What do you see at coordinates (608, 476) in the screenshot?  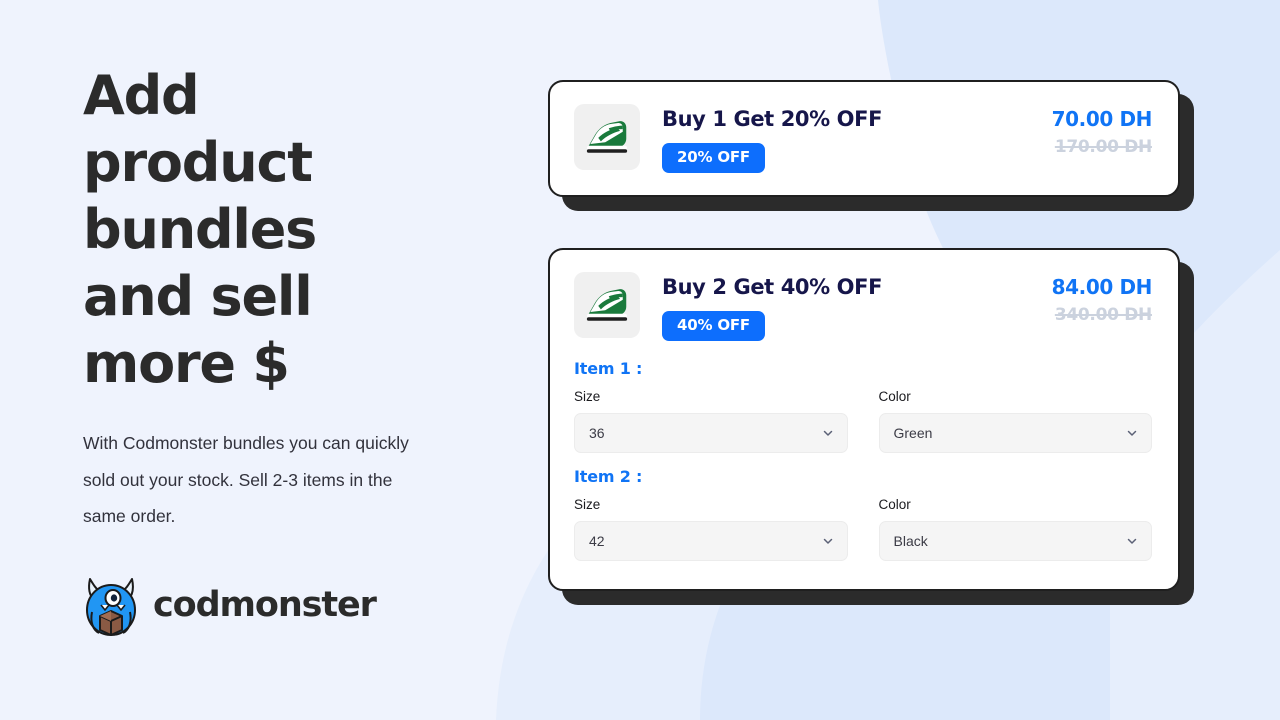 I see `item-heading: Item 2 :` at bounding box center [608, 476].